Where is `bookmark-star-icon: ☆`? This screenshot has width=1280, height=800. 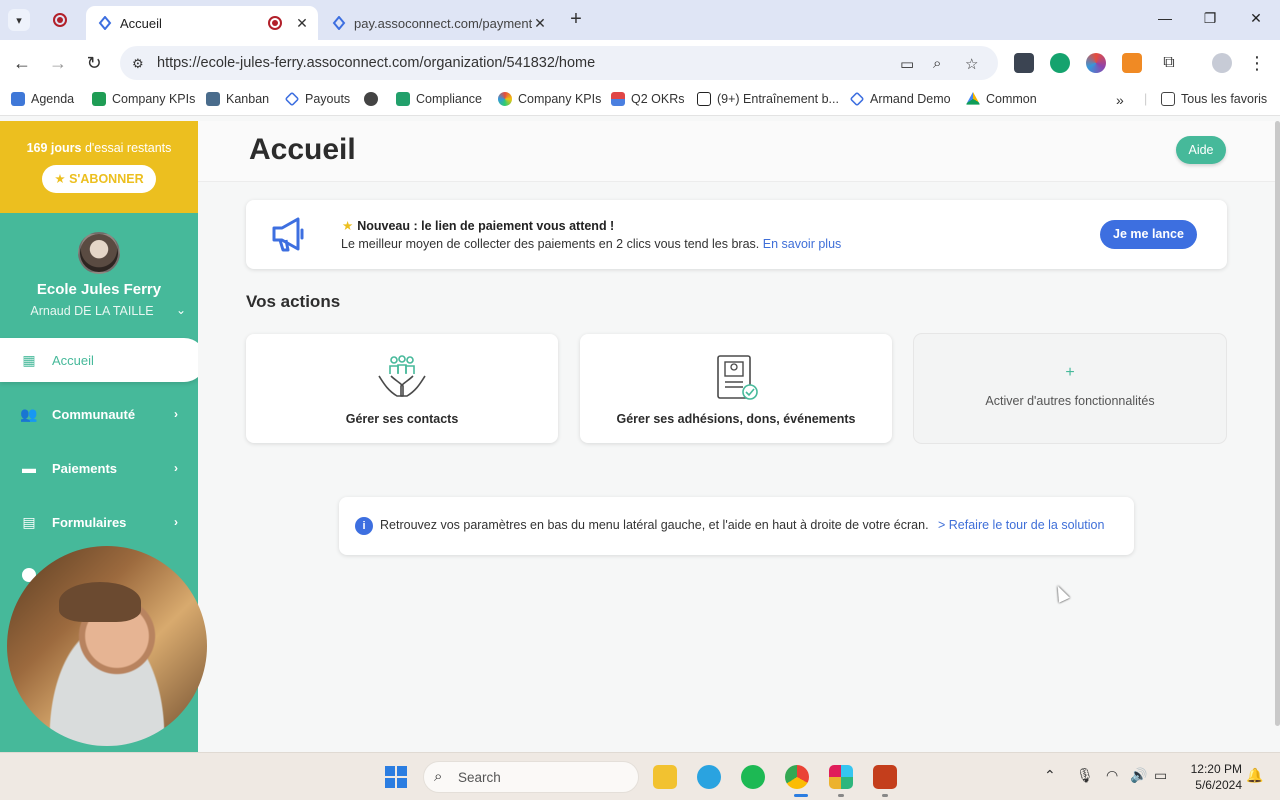
bookmark-star-icon: ☆ is located at coordinates (971, 64).